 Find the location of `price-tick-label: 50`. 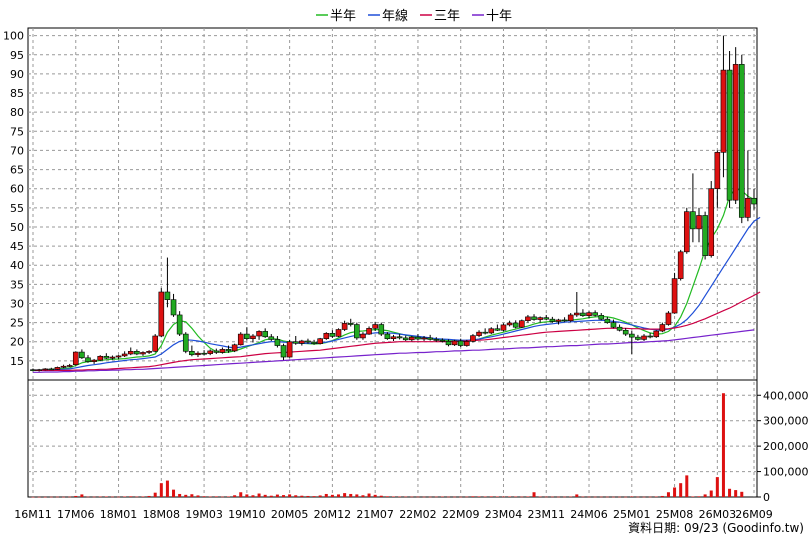

price-tick-label: 50 is located at coordinates (17, 227).